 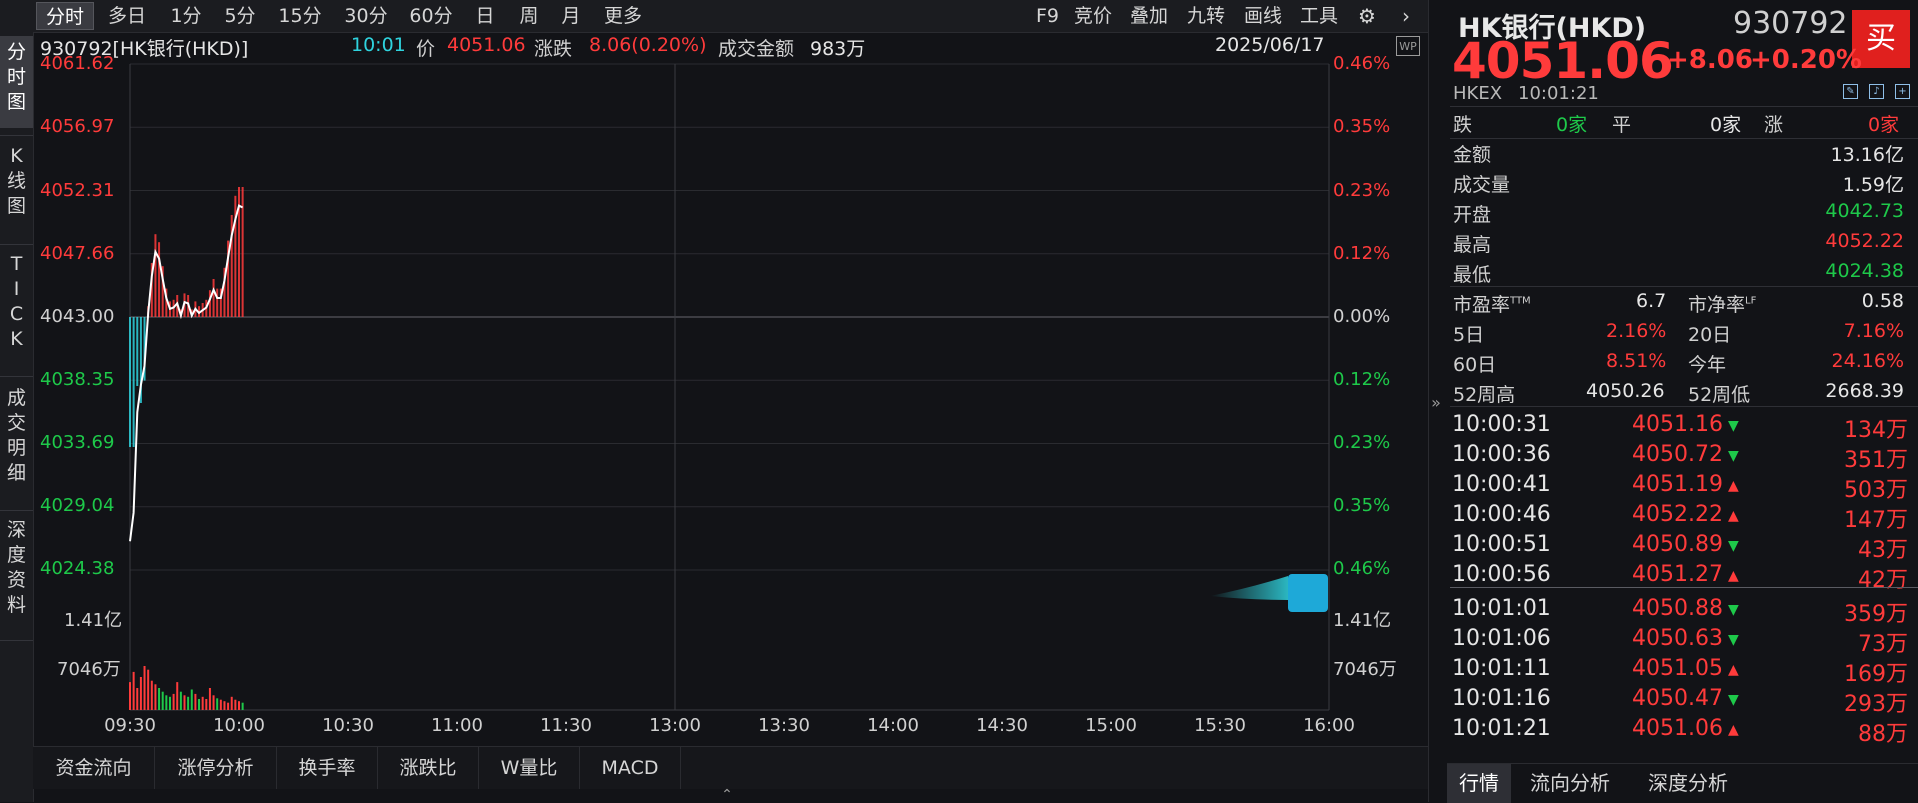 I want to click on tick-volume: 293万, so click(x=1876, y=704).